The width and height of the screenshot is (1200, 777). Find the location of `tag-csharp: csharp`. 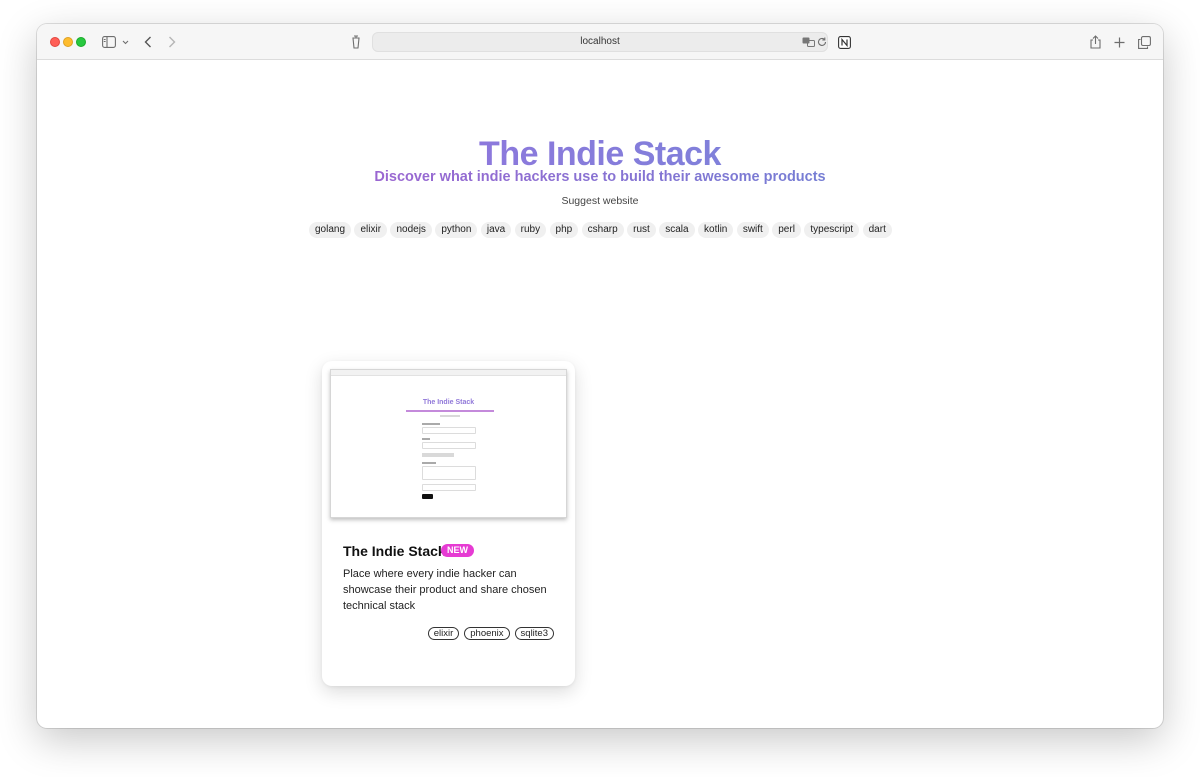

tag-csharp: csharp is located at coordinates (602, 230).